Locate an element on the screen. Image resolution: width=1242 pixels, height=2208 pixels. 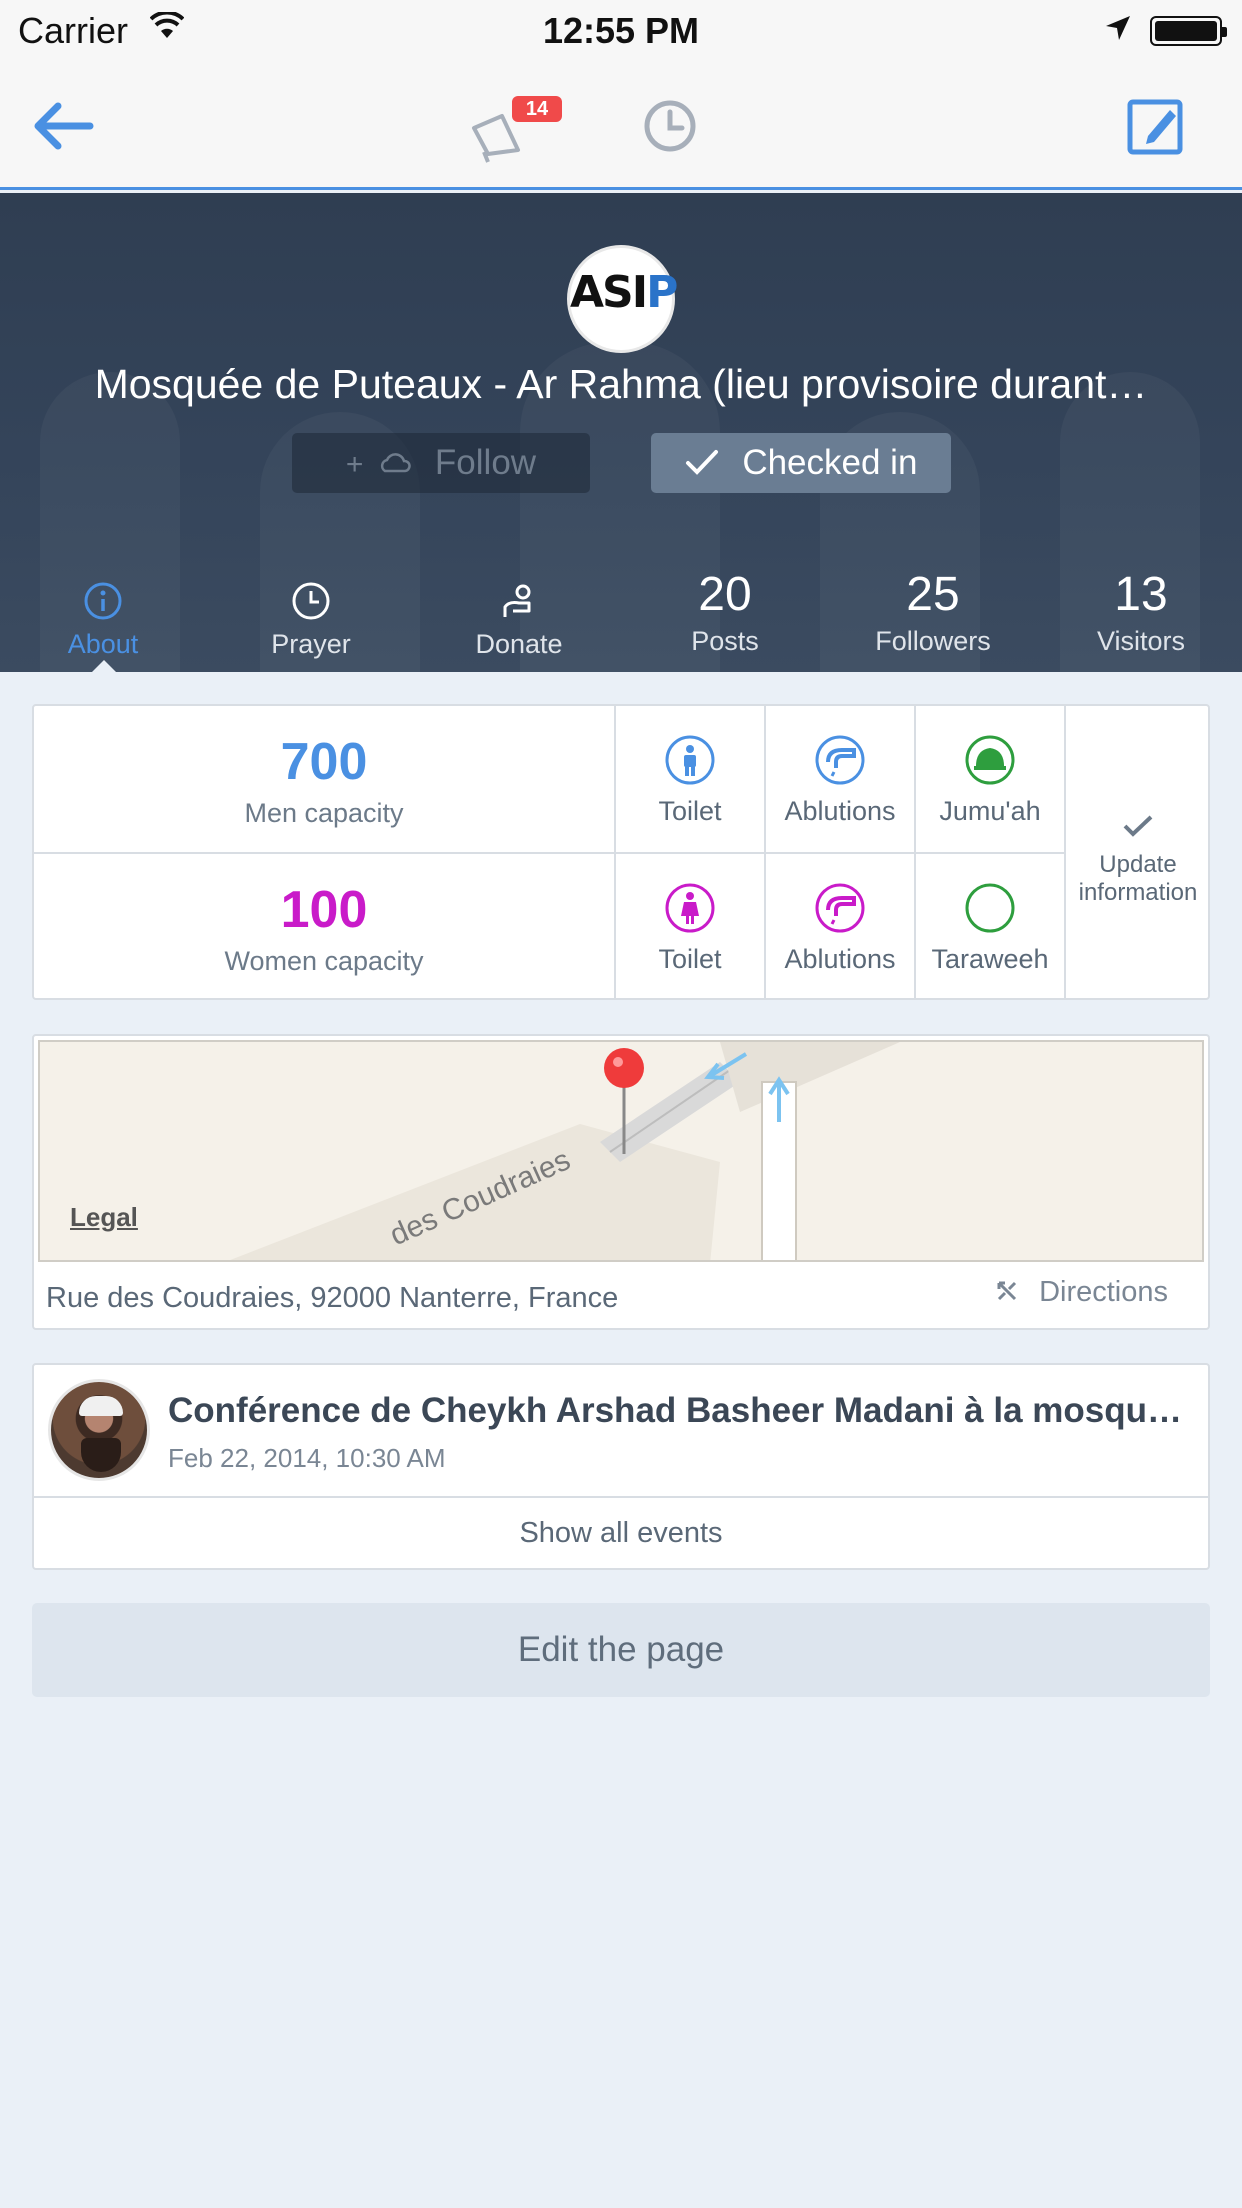
status-bar: Carrier 12:55 PM is located at coordinates (621, 30).